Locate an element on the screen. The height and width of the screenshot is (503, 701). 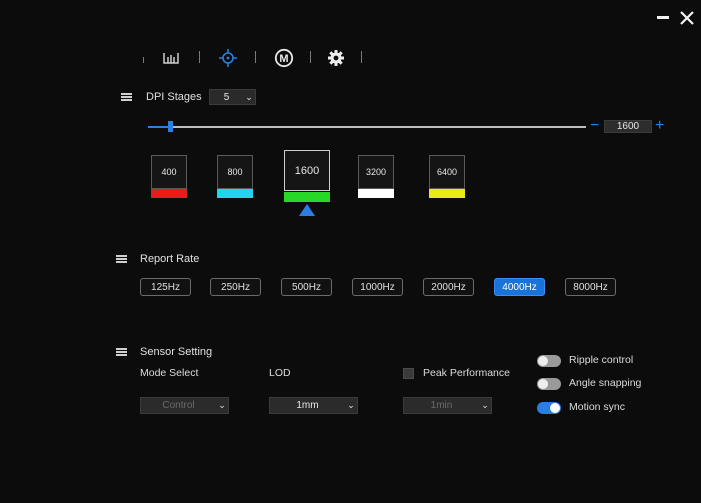
dpi-value-input: 1600 is located at coordinates (628, 126).